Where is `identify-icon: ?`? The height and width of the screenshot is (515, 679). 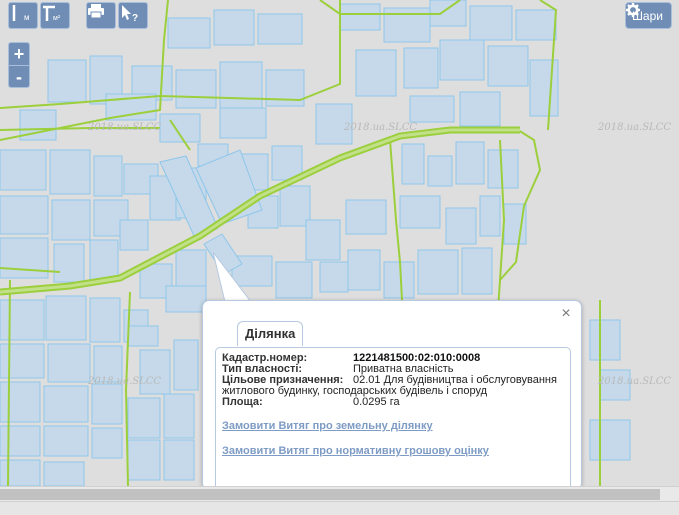 identify-icon: ? is located at coordinates (130, 14).